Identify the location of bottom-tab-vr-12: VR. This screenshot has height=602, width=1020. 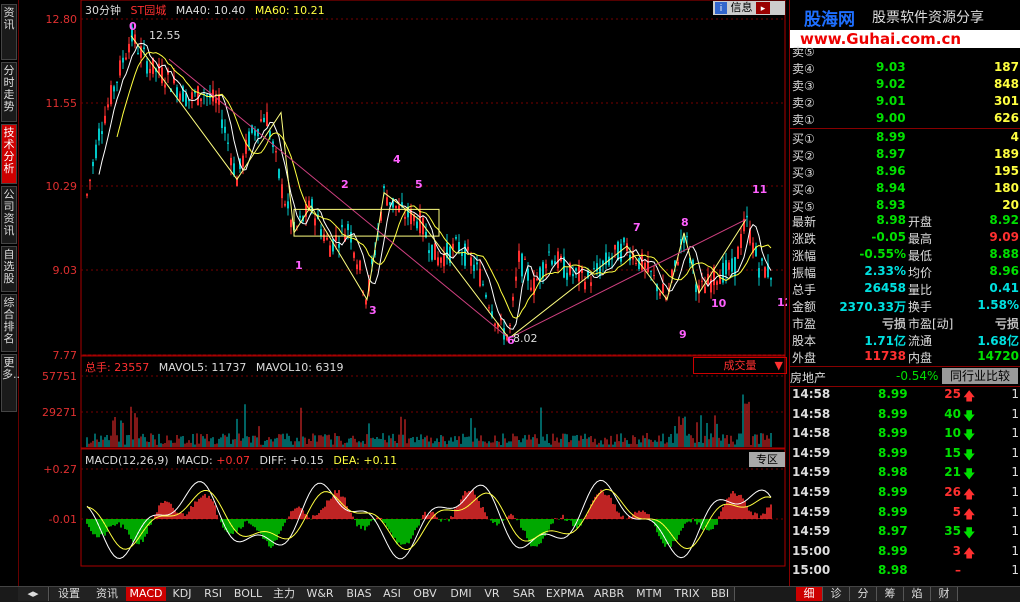
(492, 594).